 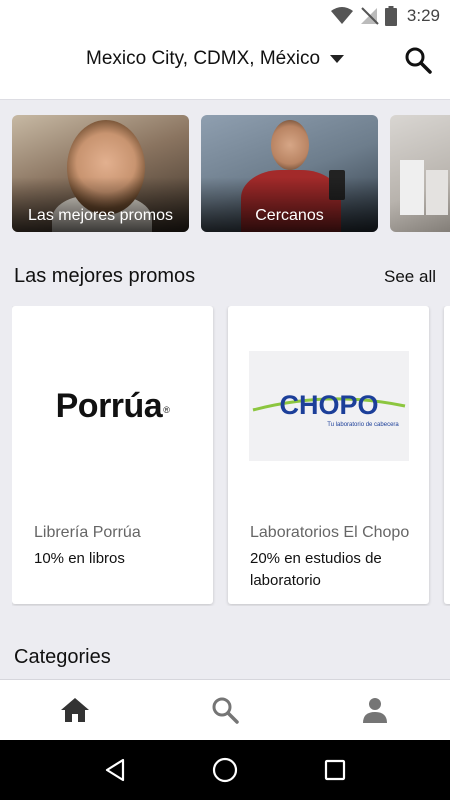 I want to click on back-button, so click(x=115, y=770).